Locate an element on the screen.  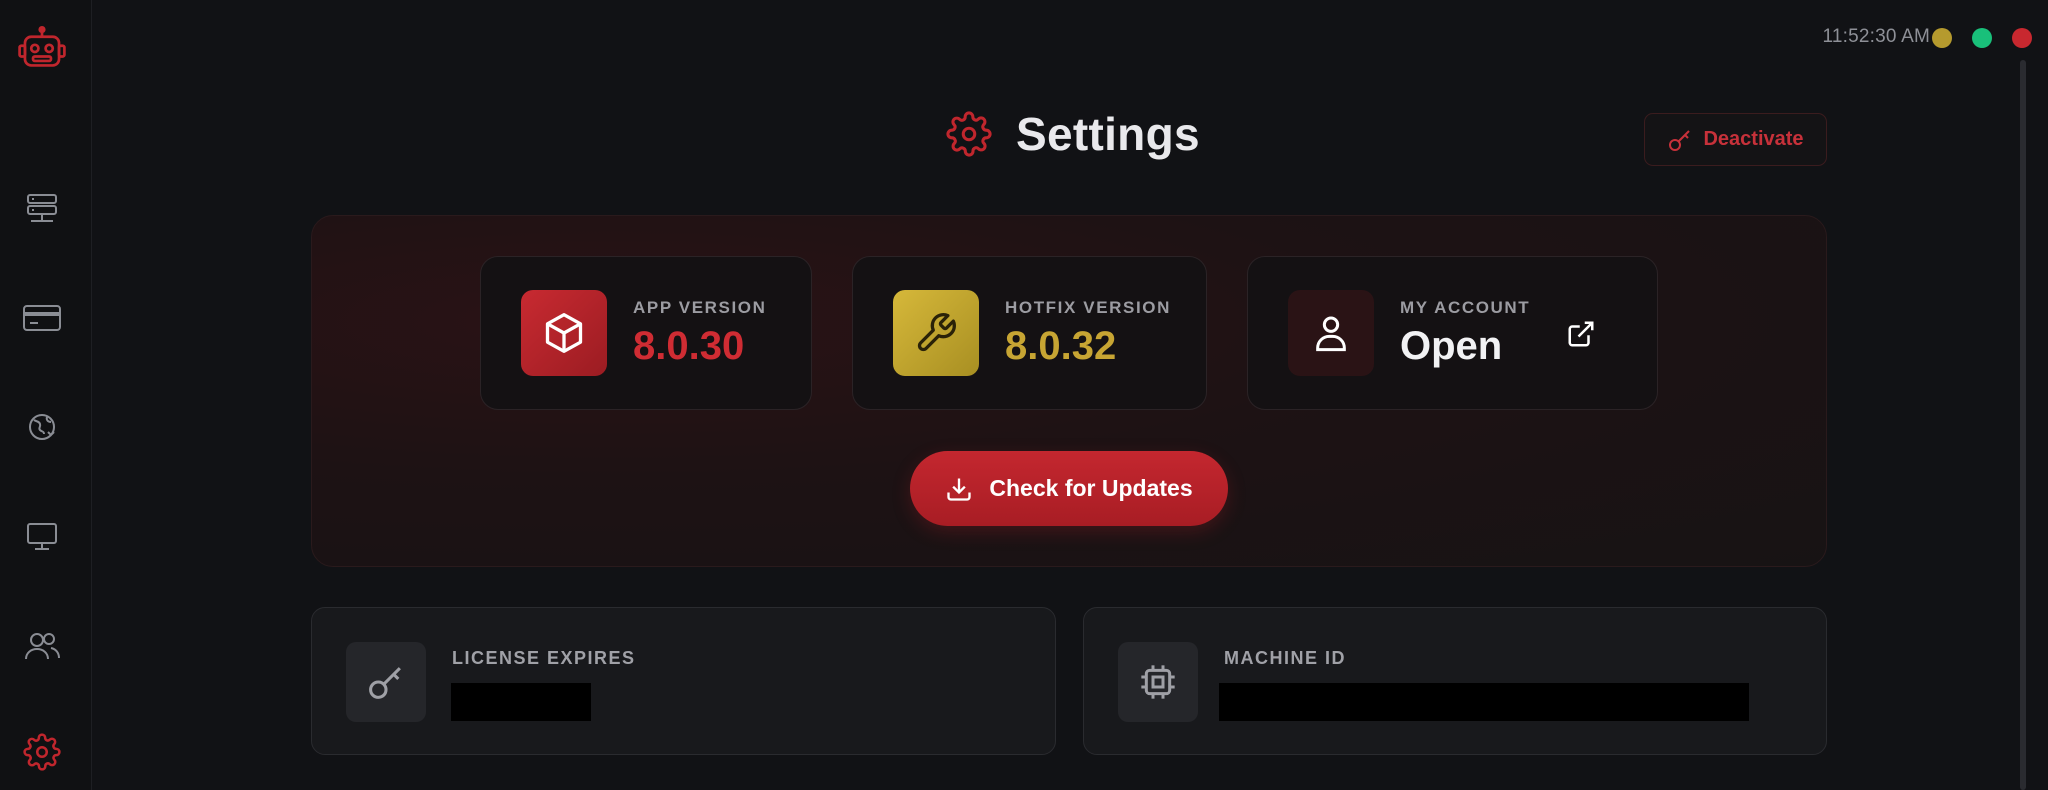
monitor-icon is located at coordinates (42, 536).